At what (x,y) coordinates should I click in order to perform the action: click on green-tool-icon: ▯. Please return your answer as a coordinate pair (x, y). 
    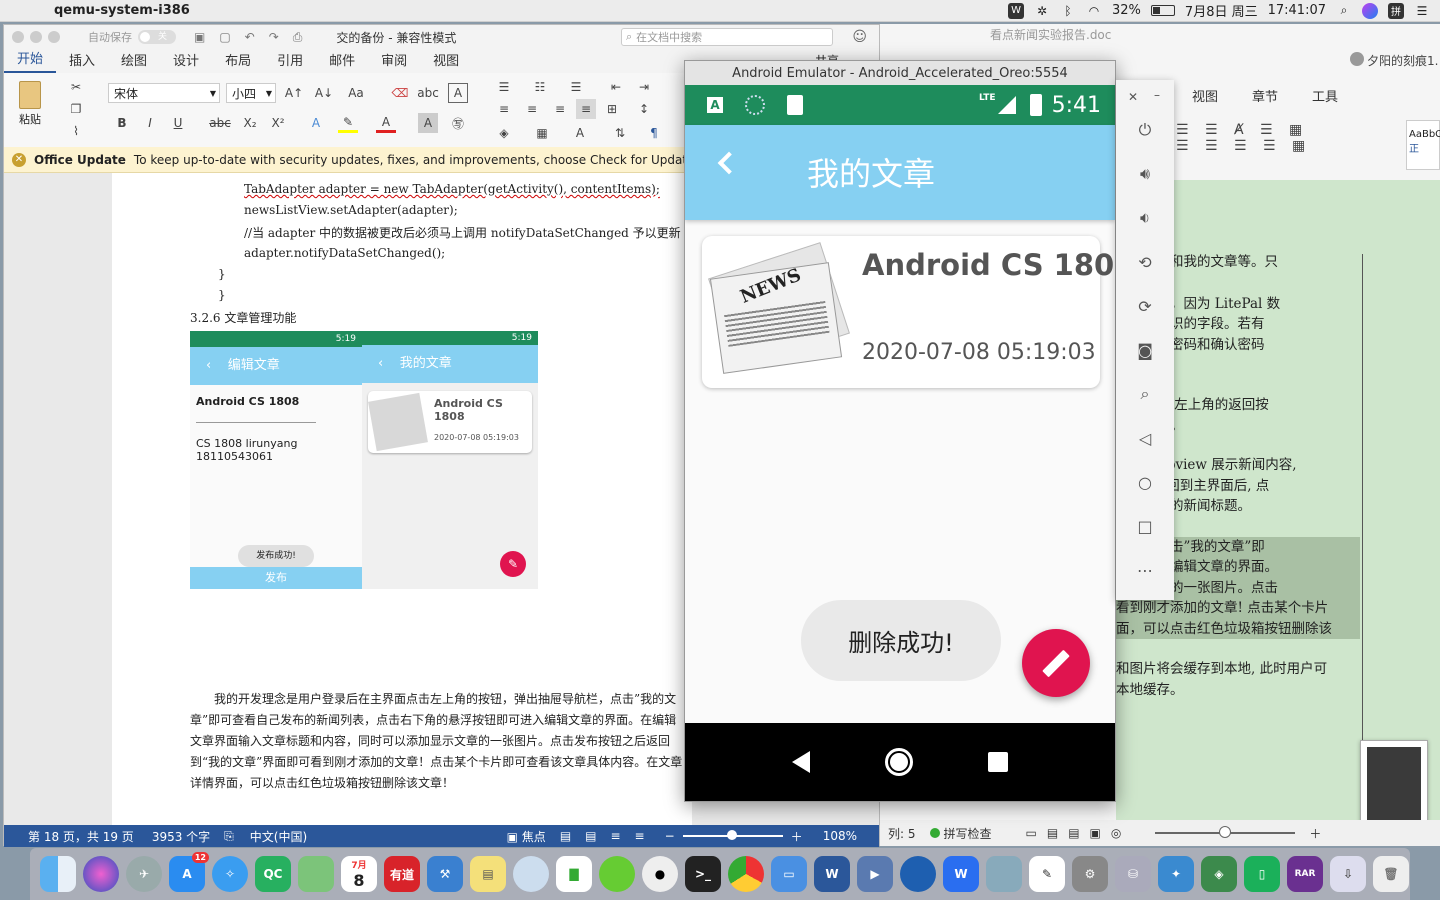
    Looking at the image, I should click on (1262, 874).